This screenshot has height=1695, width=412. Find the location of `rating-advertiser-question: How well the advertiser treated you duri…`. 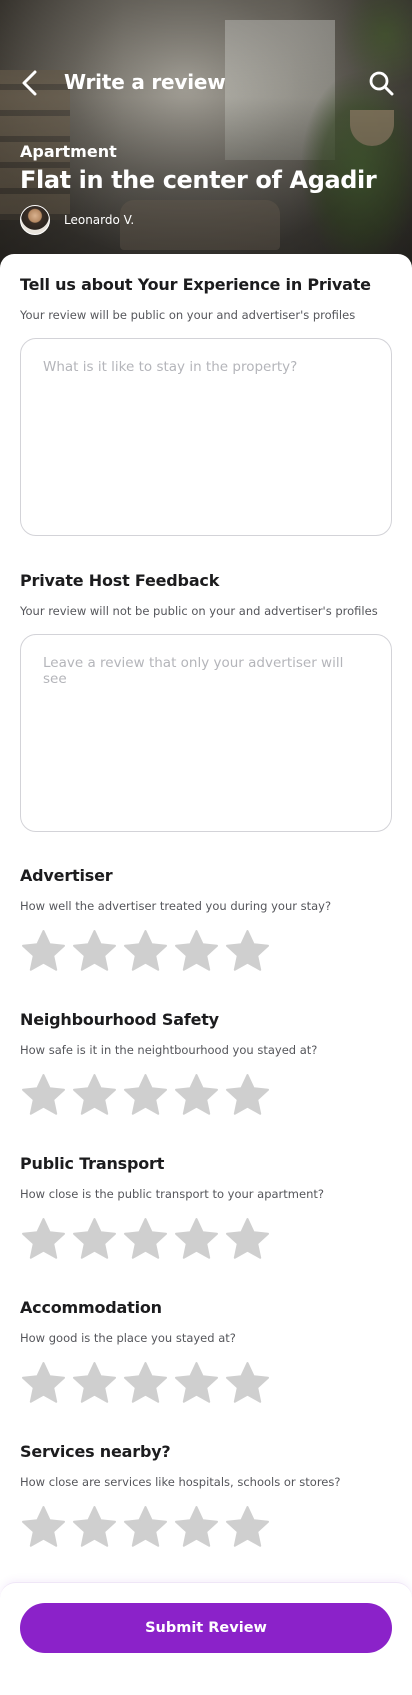

rating-advertiser-question: How well the advertiser treated you duri… is located at coordinates (176, 906).